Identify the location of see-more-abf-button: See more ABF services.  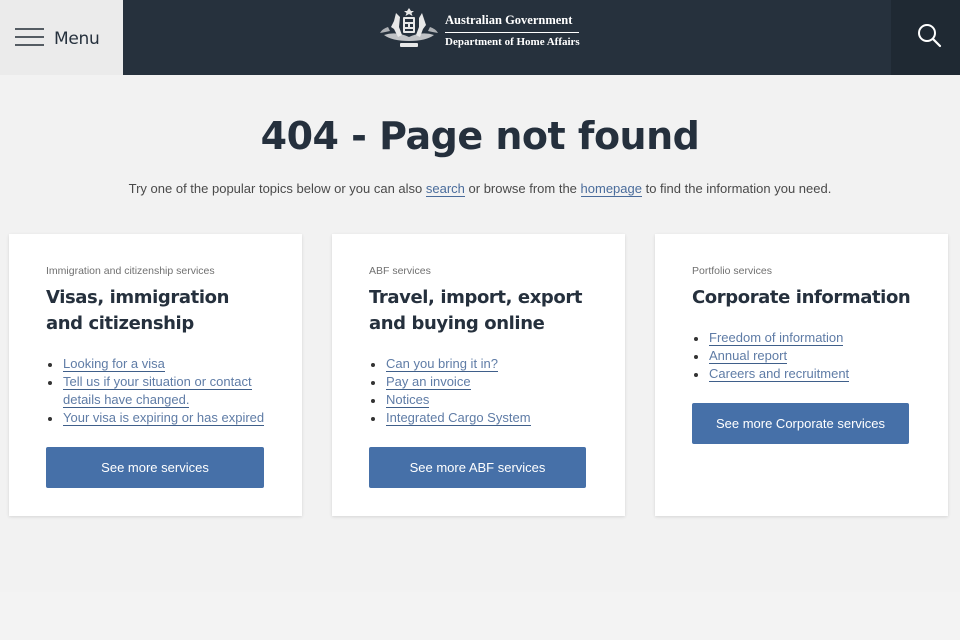
(477, 467).